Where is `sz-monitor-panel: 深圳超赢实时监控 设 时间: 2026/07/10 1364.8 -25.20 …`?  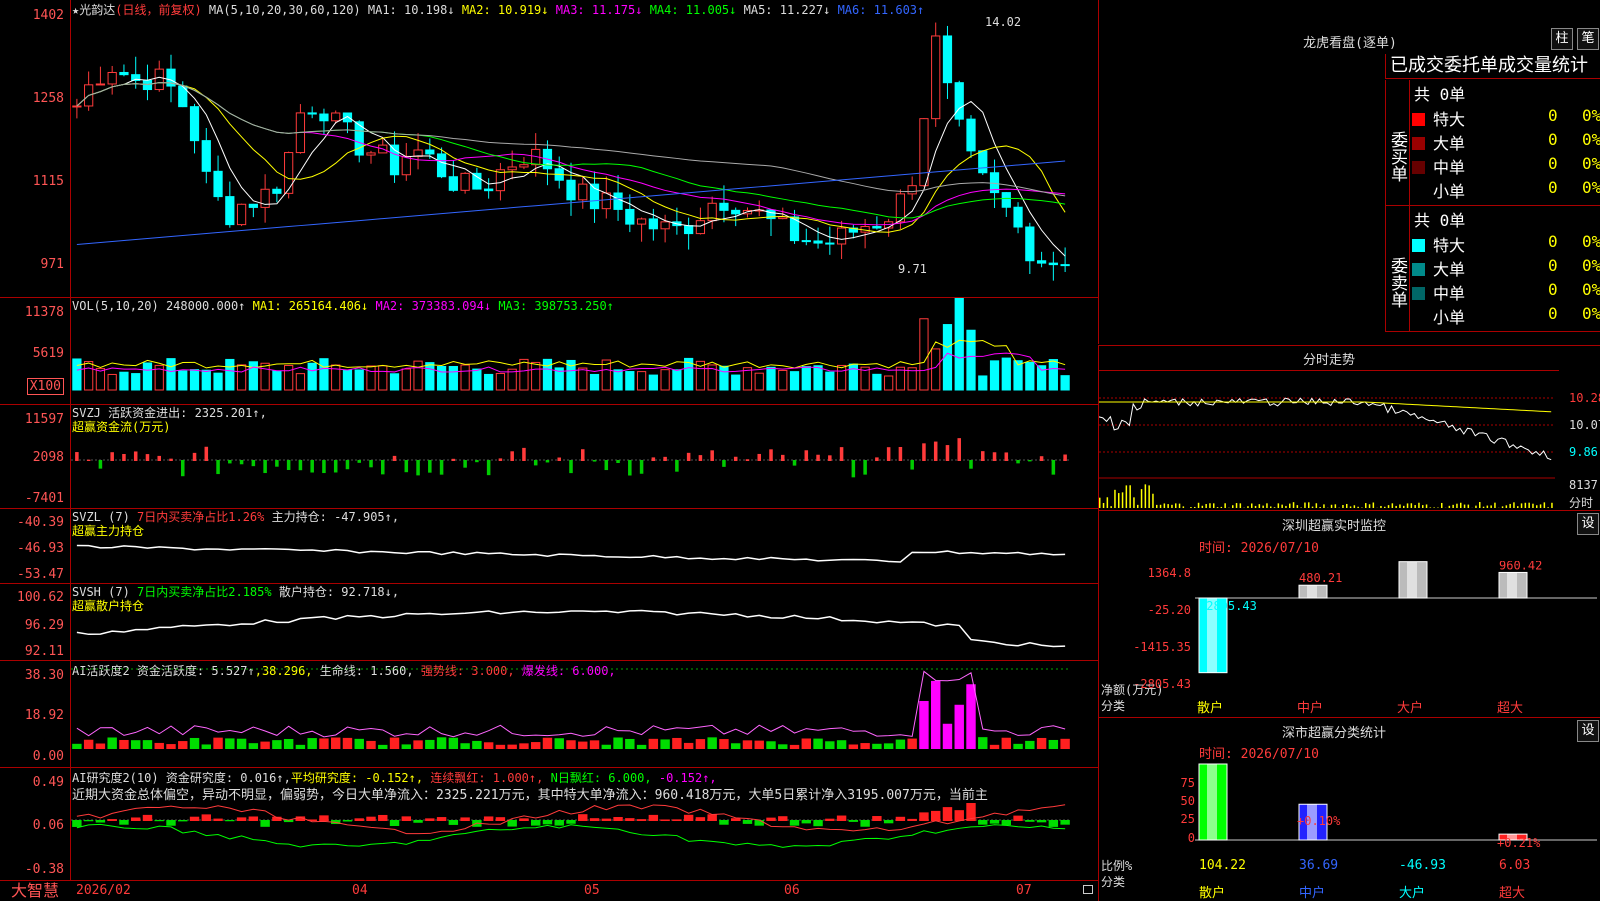 sz-monitor-panel: 深圳超赢实时监控 设 时间: 2026/07/10 1364.8 -25.20 … is located at coordinates (1349, 613).